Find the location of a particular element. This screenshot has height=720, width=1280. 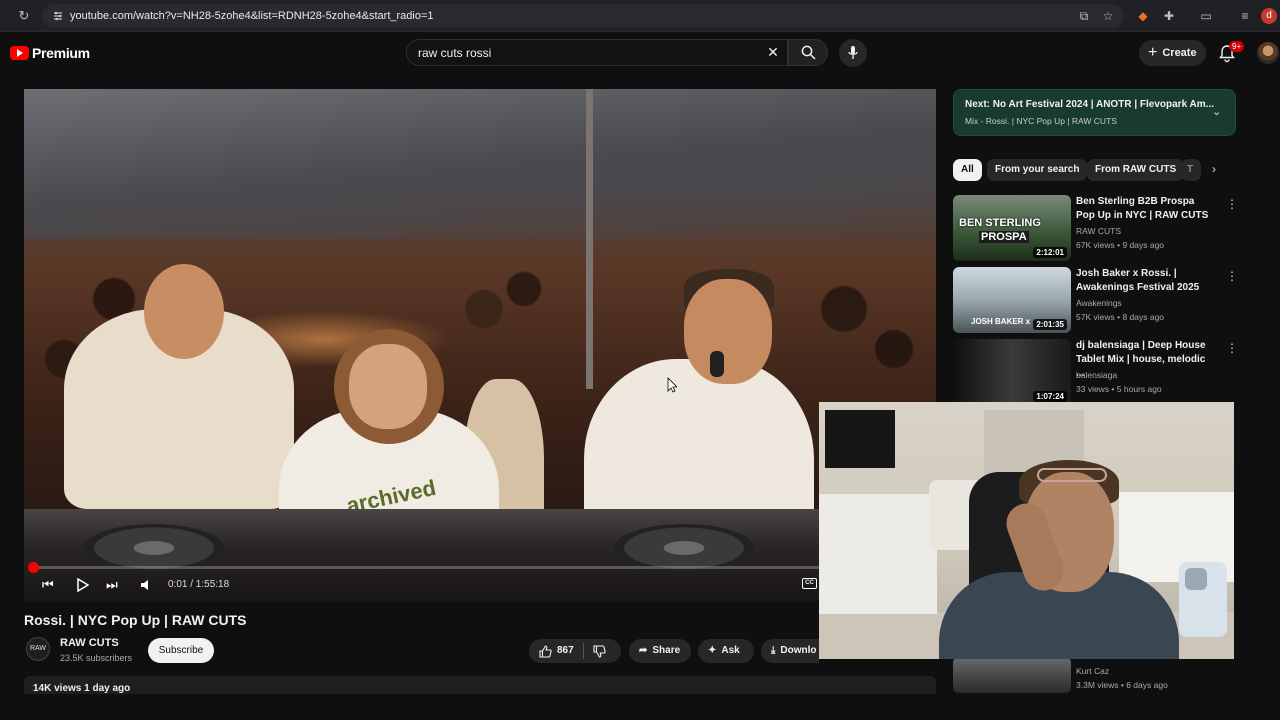

account-avatar is located at coordinates (1268, 53).